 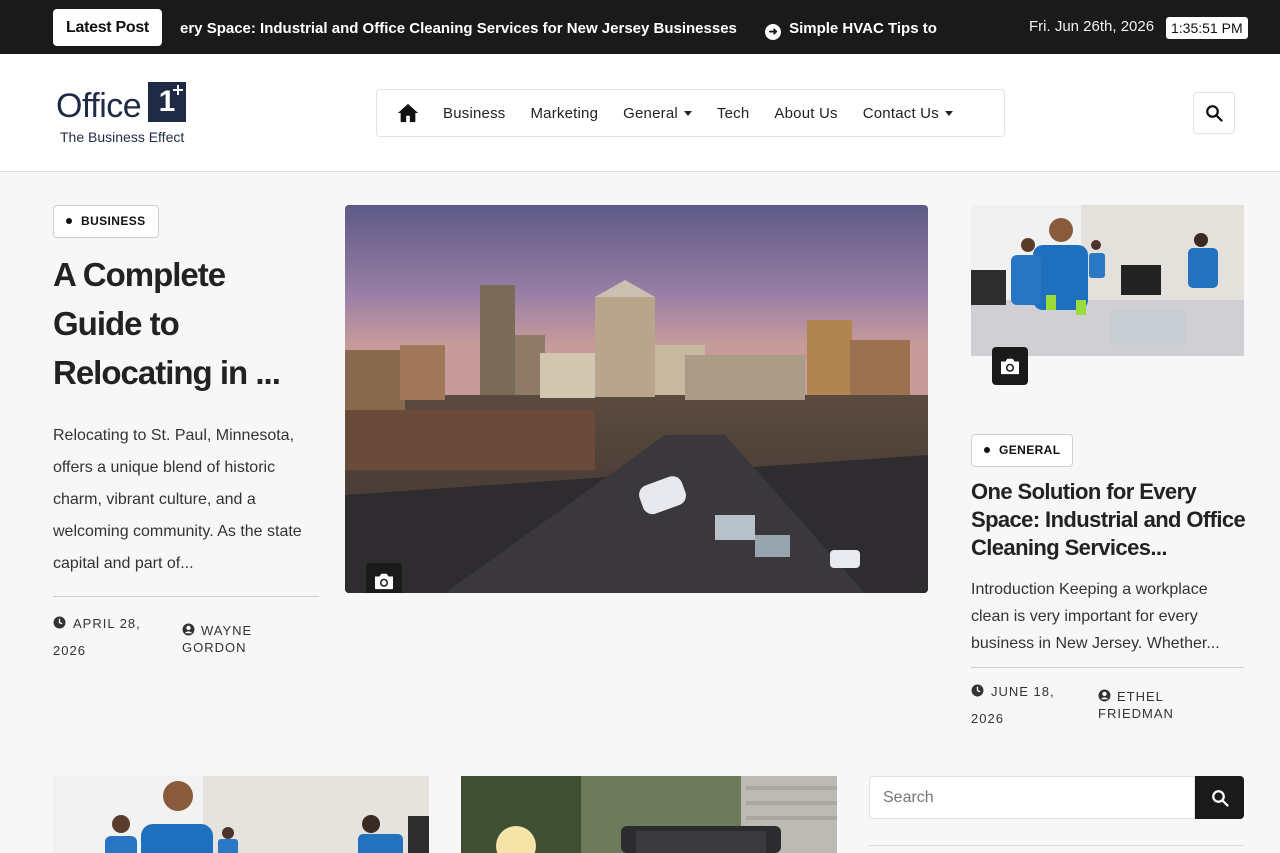 I want to click on arrow-right-icon: ➜, so click(x=773, y=32).